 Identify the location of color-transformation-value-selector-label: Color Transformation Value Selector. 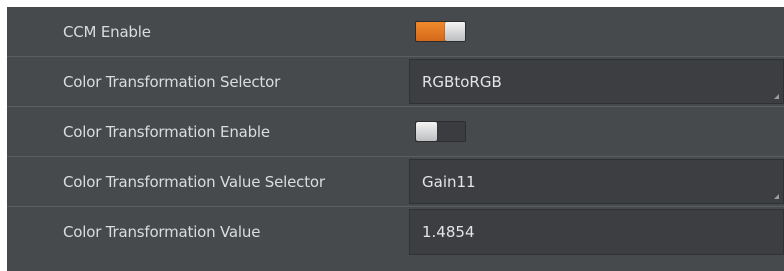
(194, 181).